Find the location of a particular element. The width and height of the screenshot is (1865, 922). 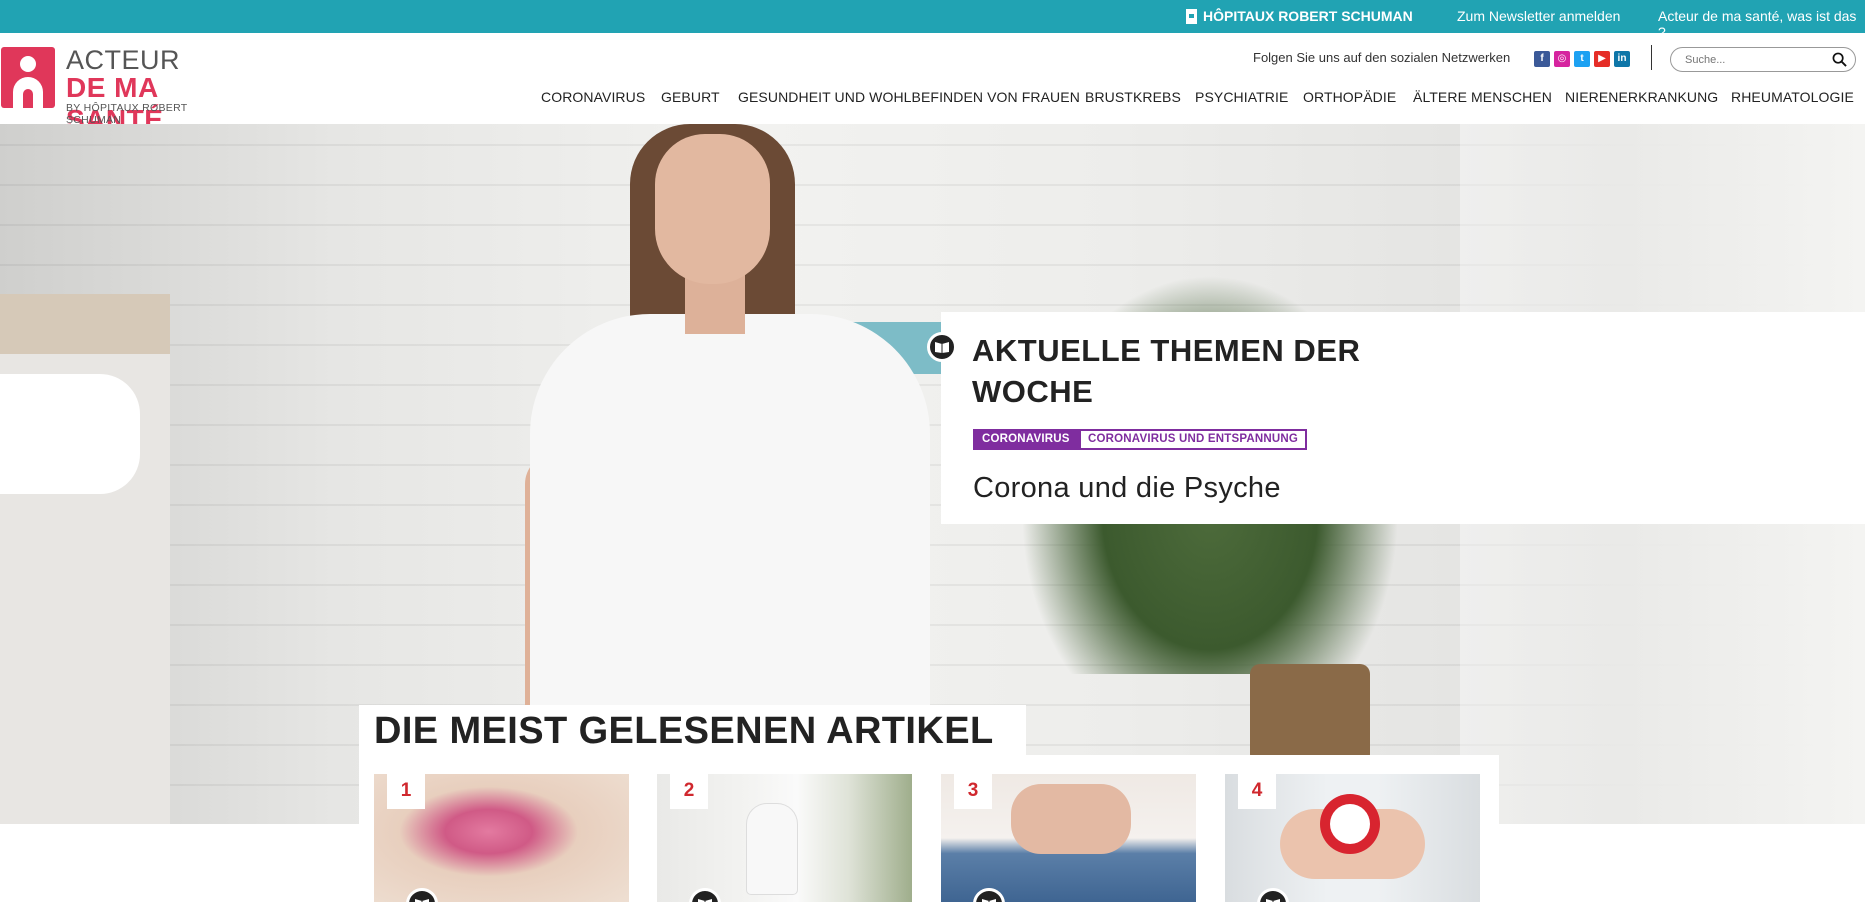

nav-geburt: GEBURT is located at coordinates (690, 97).